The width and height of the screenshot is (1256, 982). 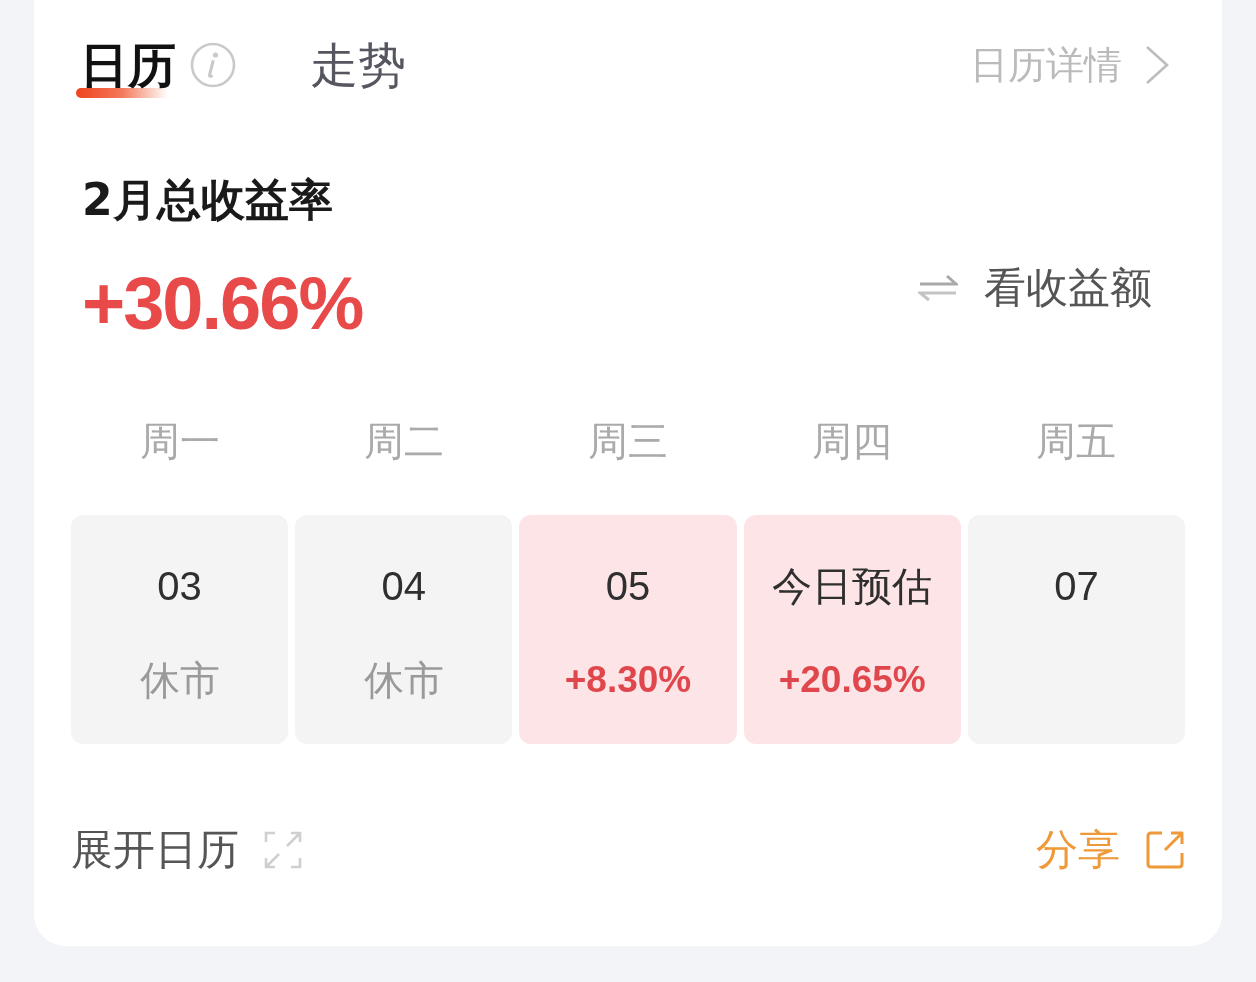 I want to click on info-icon, so click(x=213, y=65).